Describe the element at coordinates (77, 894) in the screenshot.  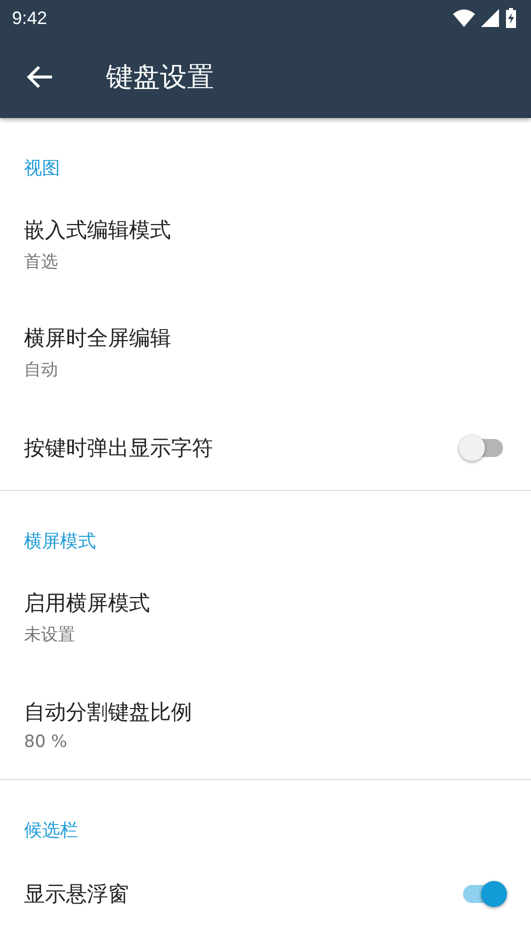
I see `item-title: 显示悬浮窗` at that location.